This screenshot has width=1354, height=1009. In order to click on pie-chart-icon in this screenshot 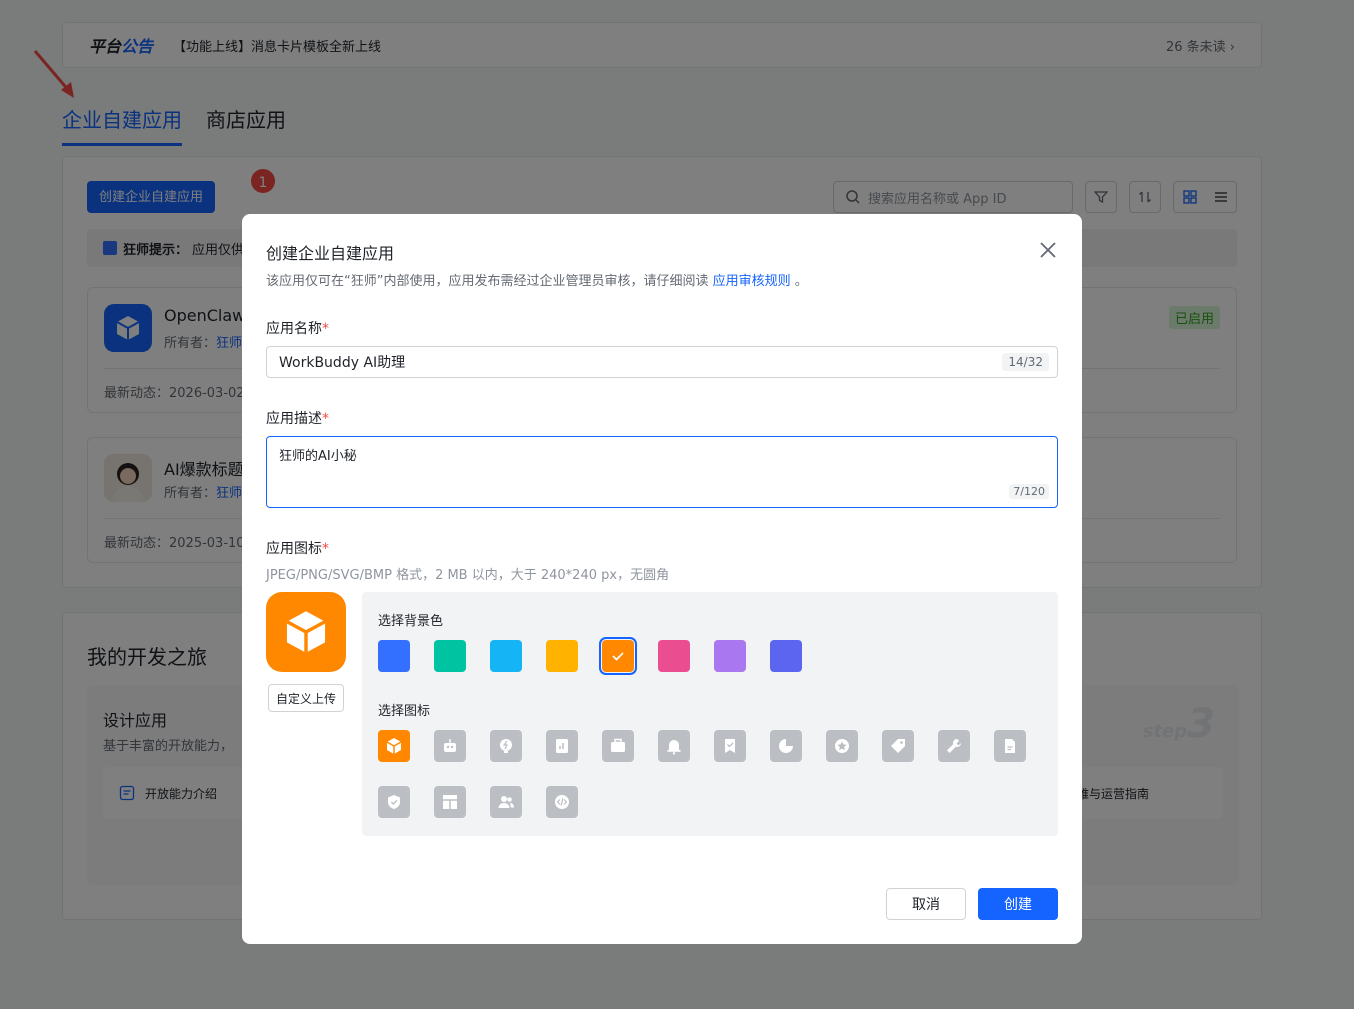, I will do `click(786, 746)`.